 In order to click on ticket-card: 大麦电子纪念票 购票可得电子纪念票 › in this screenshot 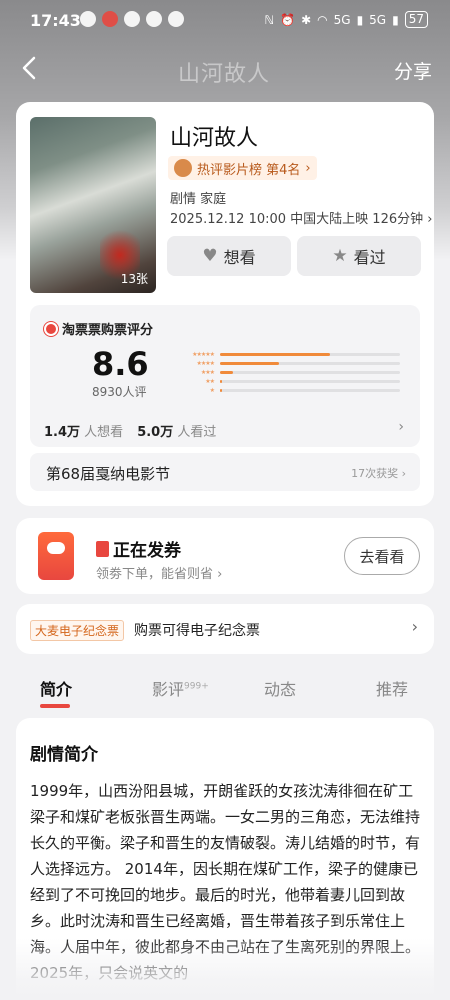, I will do `click(225, 629)`.